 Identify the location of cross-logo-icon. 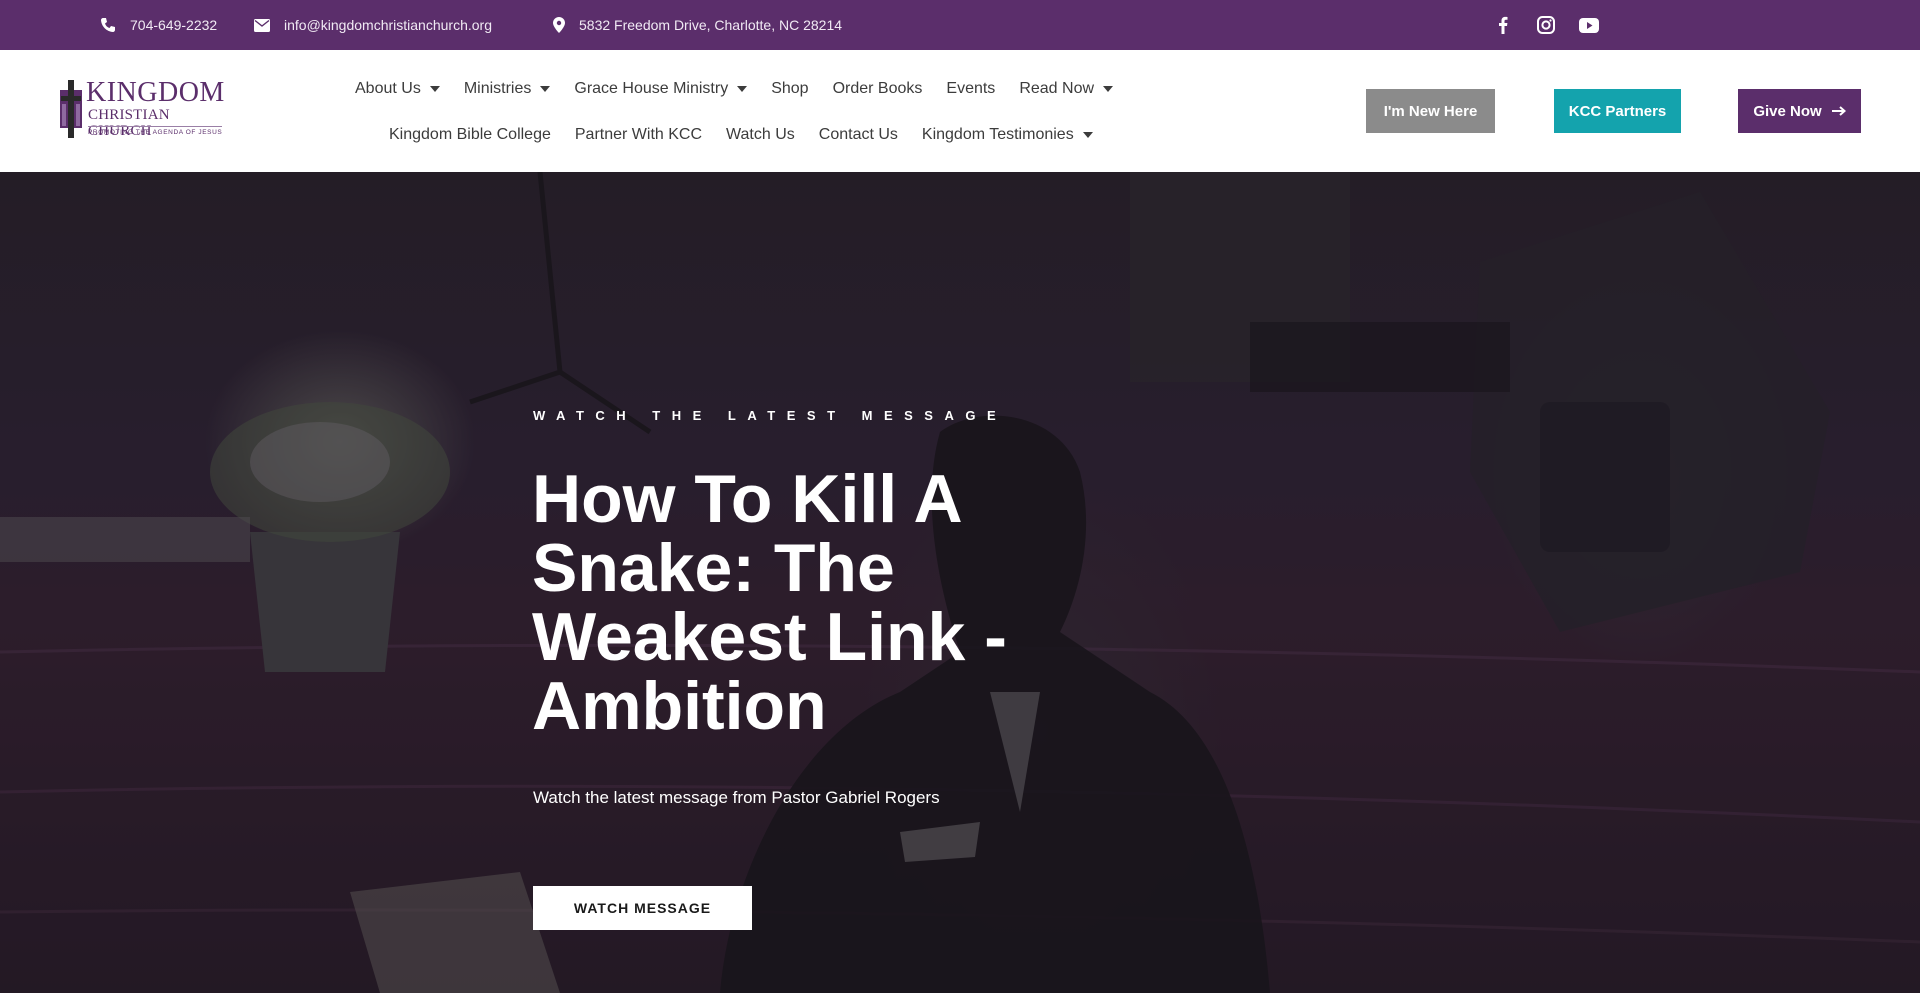
(71, 109).